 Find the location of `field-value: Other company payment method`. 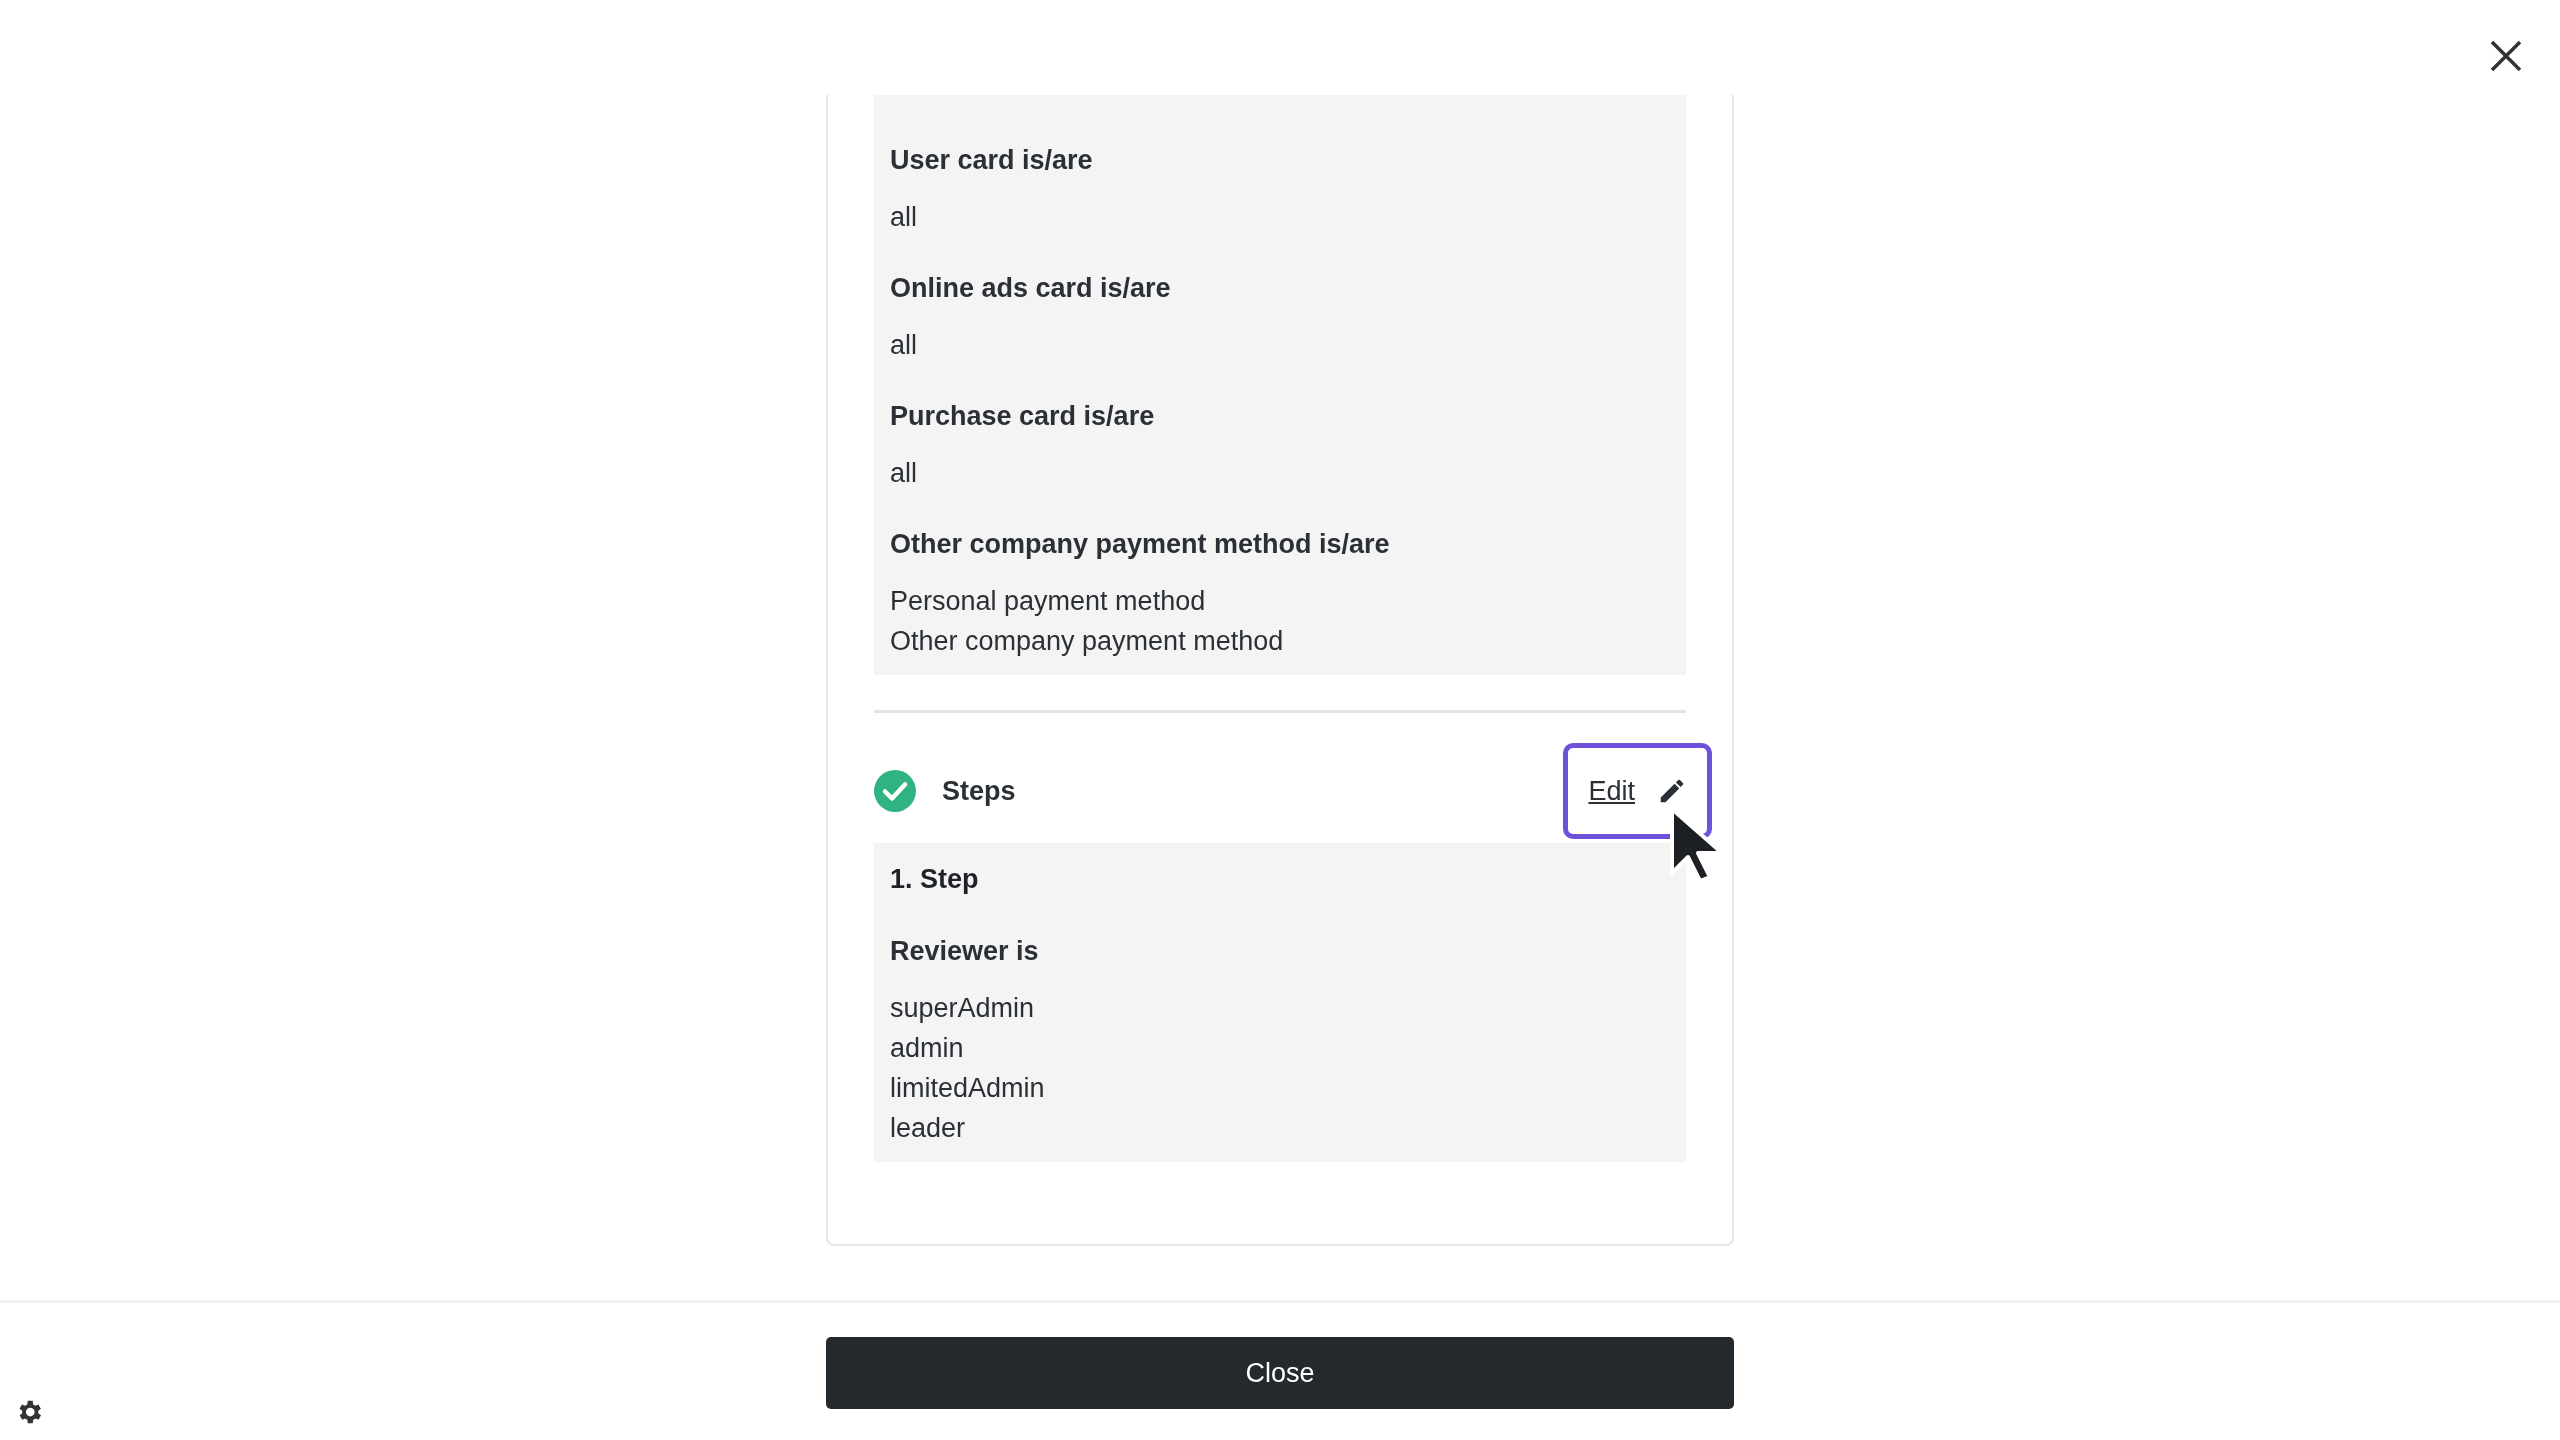

field-value: Other company payment method is located at coordinates (1087, 641).